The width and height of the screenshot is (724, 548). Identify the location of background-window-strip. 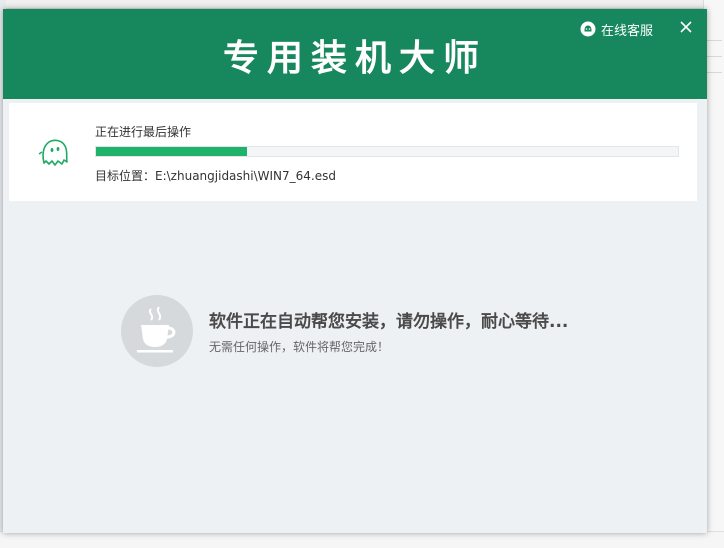
(362, 4).